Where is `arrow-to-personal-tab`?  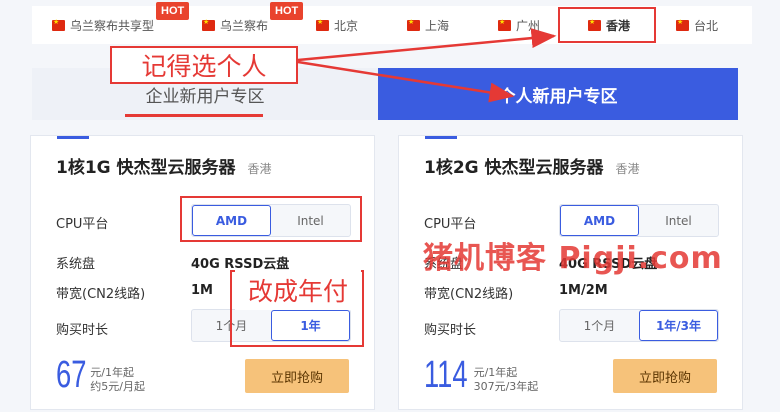
arrow-to-personal-tab is located at coordinates (406, 81).